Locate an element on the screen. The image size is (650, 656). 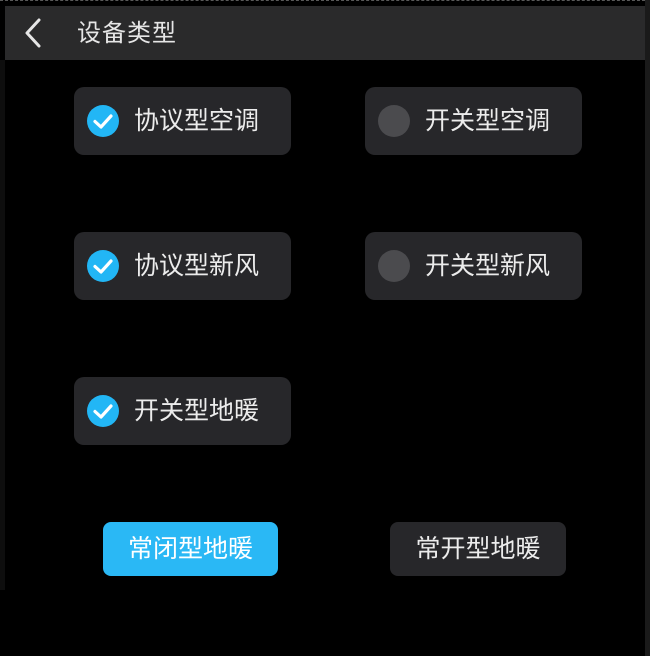
option-switch-floor-heating: 开关型地暖 is located at coordinates (182, 411).